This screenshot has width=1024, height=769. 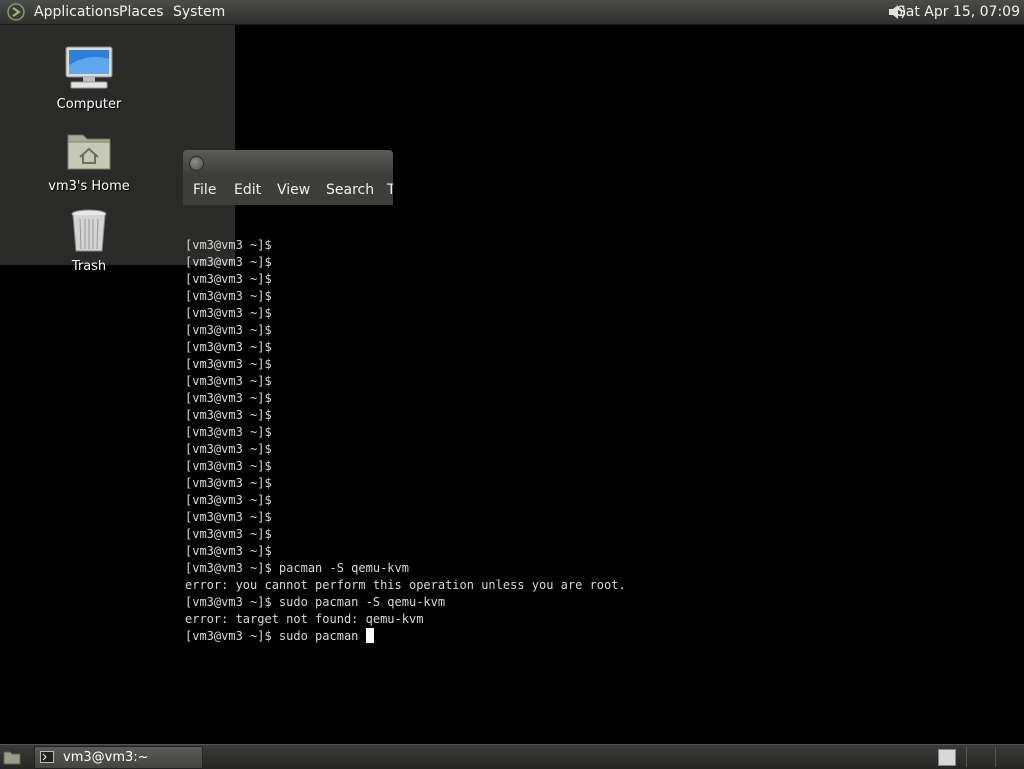 I want to click on taskbar-button-terminal: vm3@vm3:~, so click(x=118, y=757).